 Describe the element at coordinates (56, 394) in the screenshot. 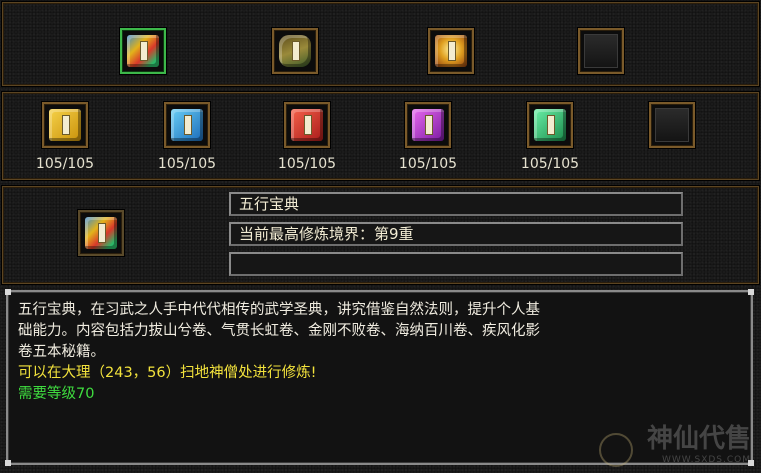

I see `level-requirement: 需要等级70` at that location.